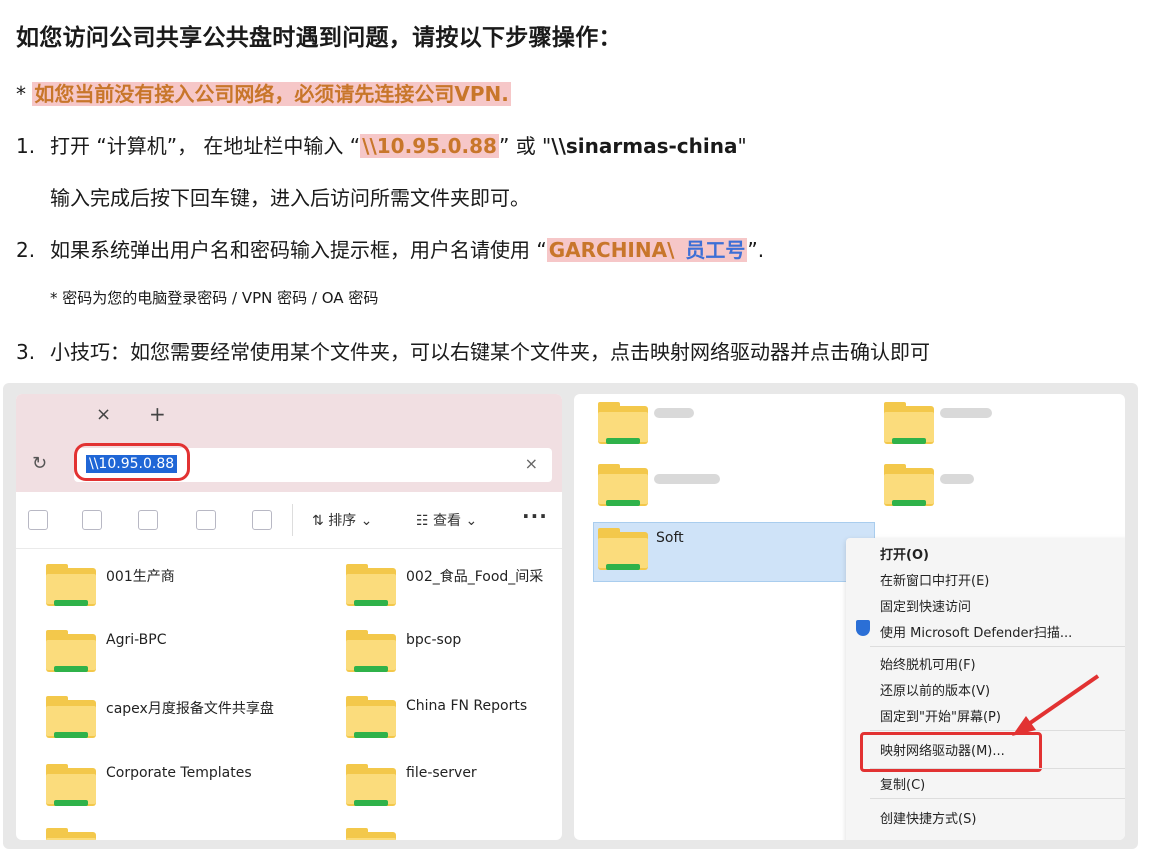 The width and height of the screenshot is (1153, 861). Describe the element at coordinates (206, 520) in the screenshot. I see `share-icon` at that location.